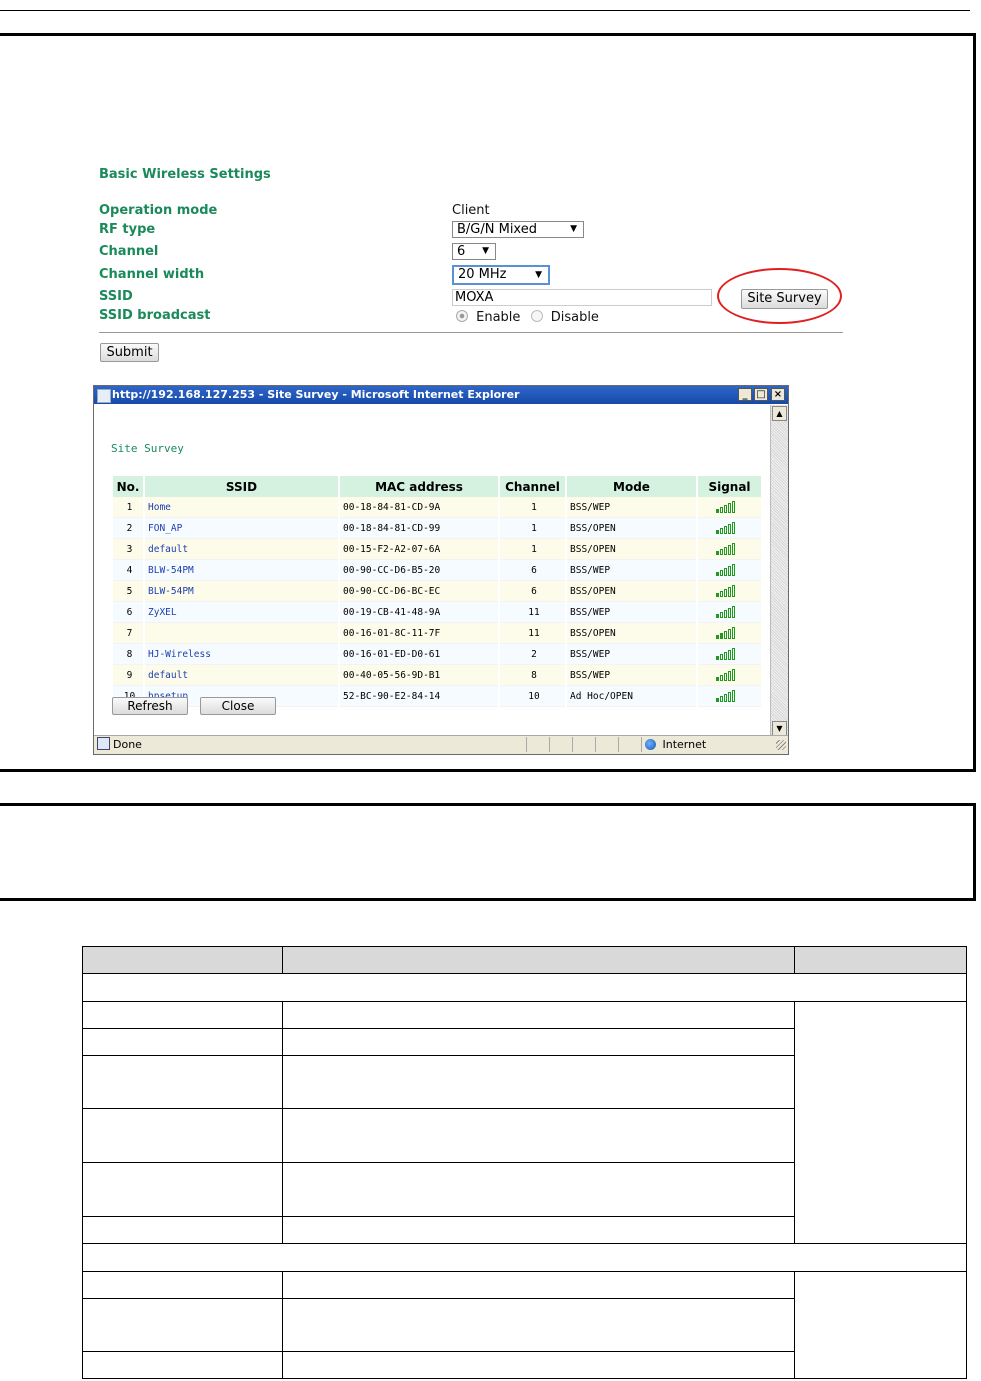  I want to click on scroll-down-icon: ▼, so click(779, 728).